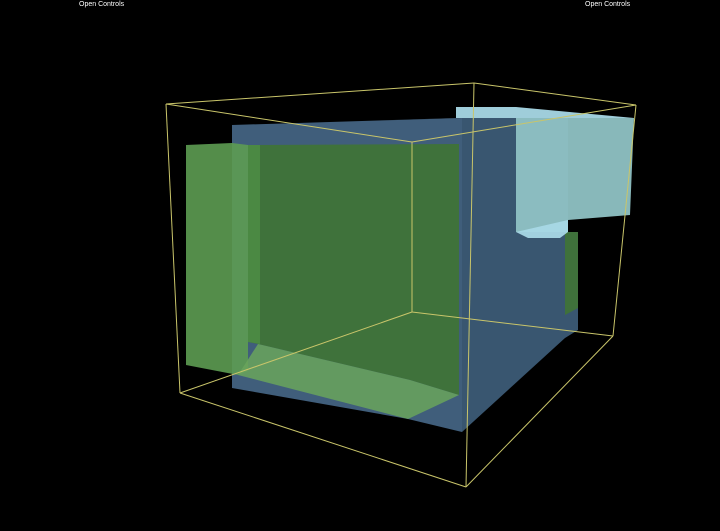 The height and width of the screenshot is (531, 720). I want to click on green-box-inner-face, so click(254, 244).